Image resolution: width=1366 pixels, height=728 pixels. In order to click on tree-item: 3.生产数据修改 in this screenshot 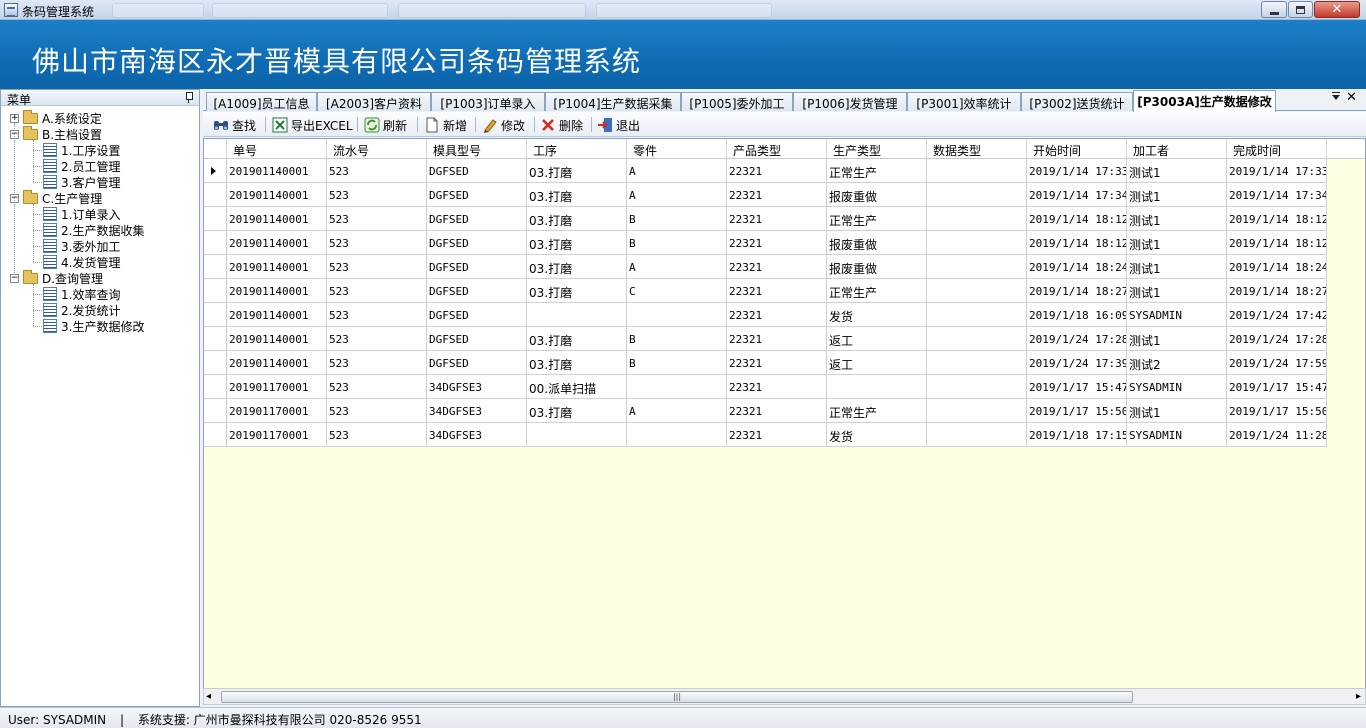, I will do `click(93, 326)`.